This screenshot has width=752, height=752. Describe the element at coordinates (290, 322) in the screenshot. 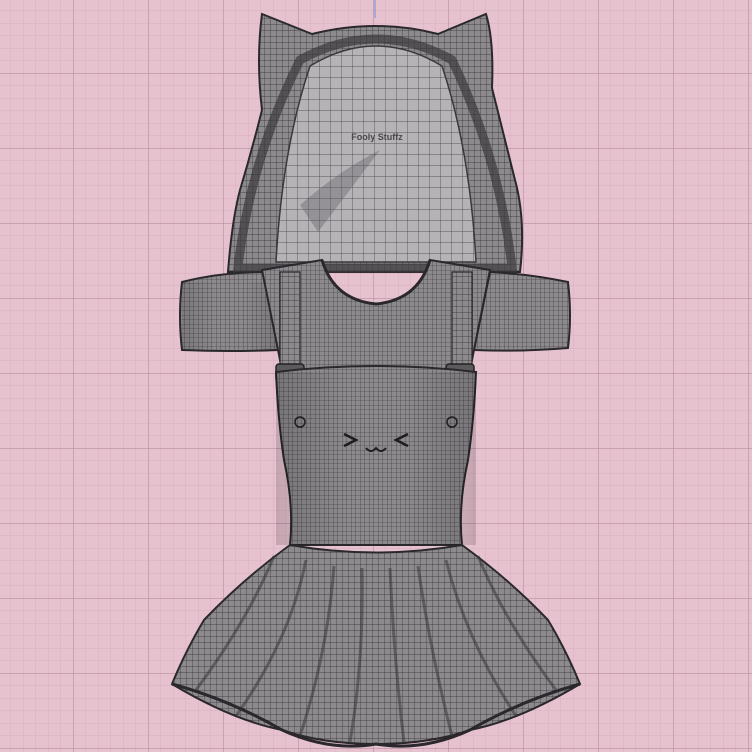

I see `strap-left` at that location.